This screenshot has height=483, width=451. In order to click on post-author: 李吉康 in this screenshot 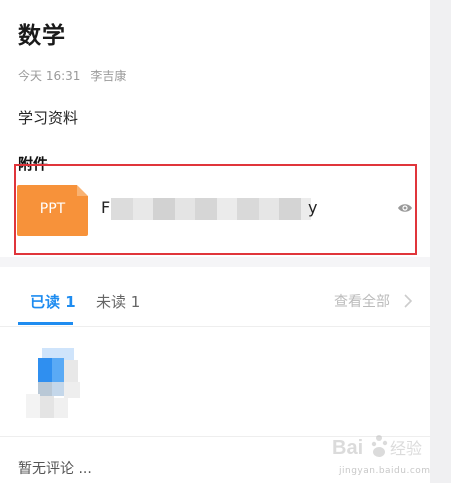, I will do `click(108, 76)`.